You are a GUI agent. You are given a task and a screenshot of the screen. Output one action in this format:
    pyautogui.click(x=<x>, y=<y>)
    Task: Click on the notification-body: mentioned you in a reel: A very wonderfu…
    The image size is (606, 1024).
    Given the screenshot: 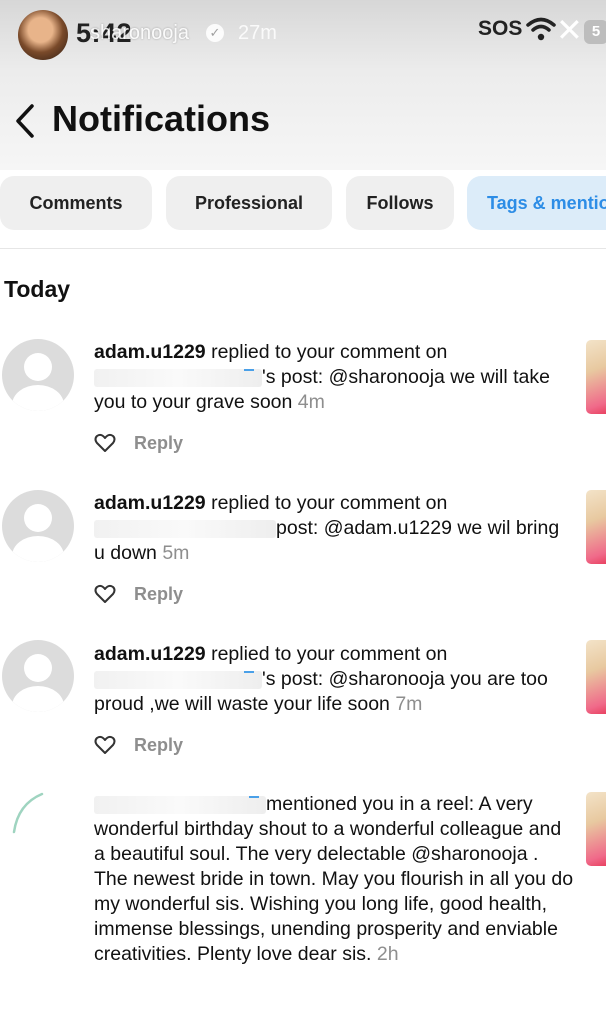 What is the action you would take?
    pyautogui.click(x=334, y=879)
    